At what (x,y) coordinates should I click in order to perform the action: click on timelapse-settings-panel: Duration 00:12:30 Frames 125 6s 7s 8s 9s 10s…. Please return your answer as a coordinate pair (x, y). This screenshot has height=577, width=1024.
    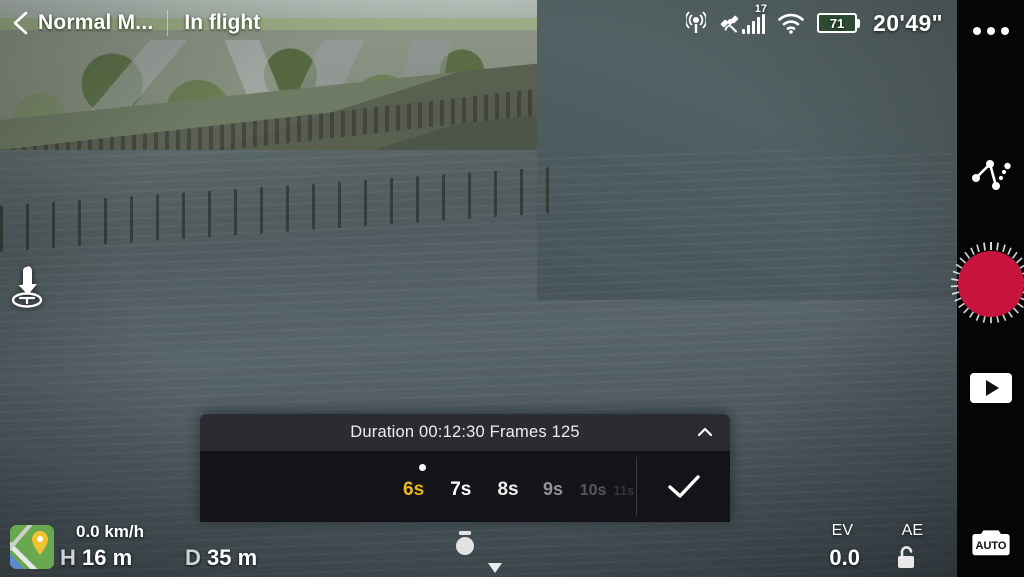
    Looking at the image, I should click on (465, 468).